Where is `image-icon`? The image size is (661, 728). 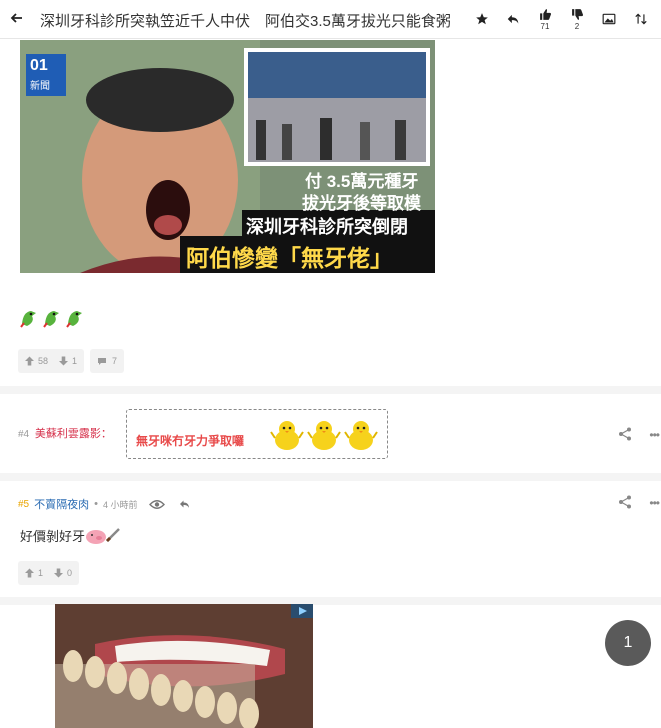 image-icon is located at coordinates (609, 19).